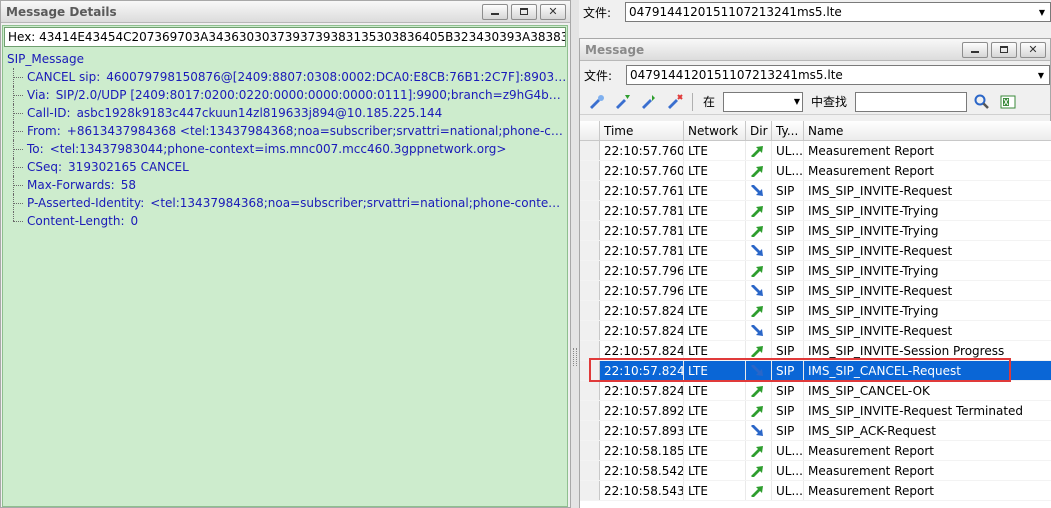 This screenshot has height=508, width=1051. Describe the element at coordinates (524, 11) in the screenshot. I see `maximize-button` at that location.